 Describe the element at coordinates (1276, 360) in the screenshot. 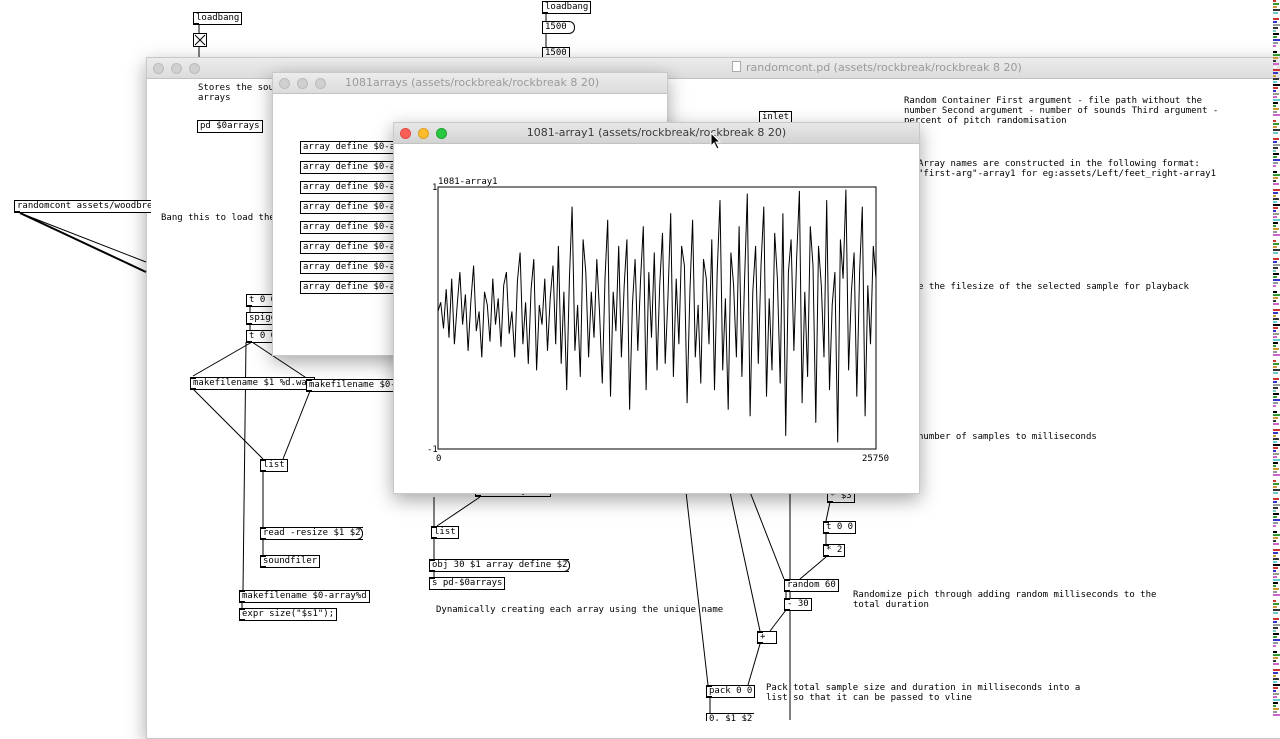

I see `screen-edge-artifact` at that location.